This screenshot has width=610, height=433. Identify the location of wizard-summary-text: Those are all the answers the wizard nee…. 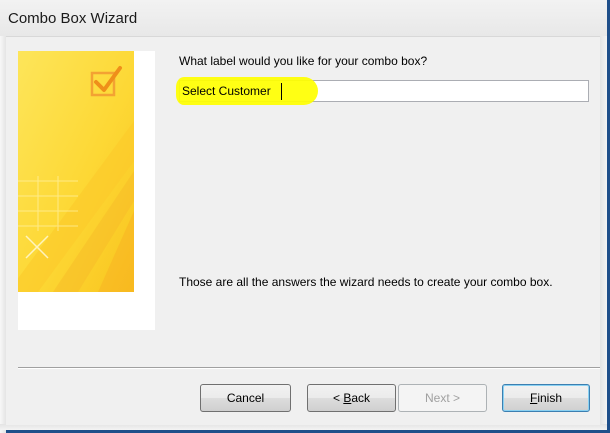
(366, 282).